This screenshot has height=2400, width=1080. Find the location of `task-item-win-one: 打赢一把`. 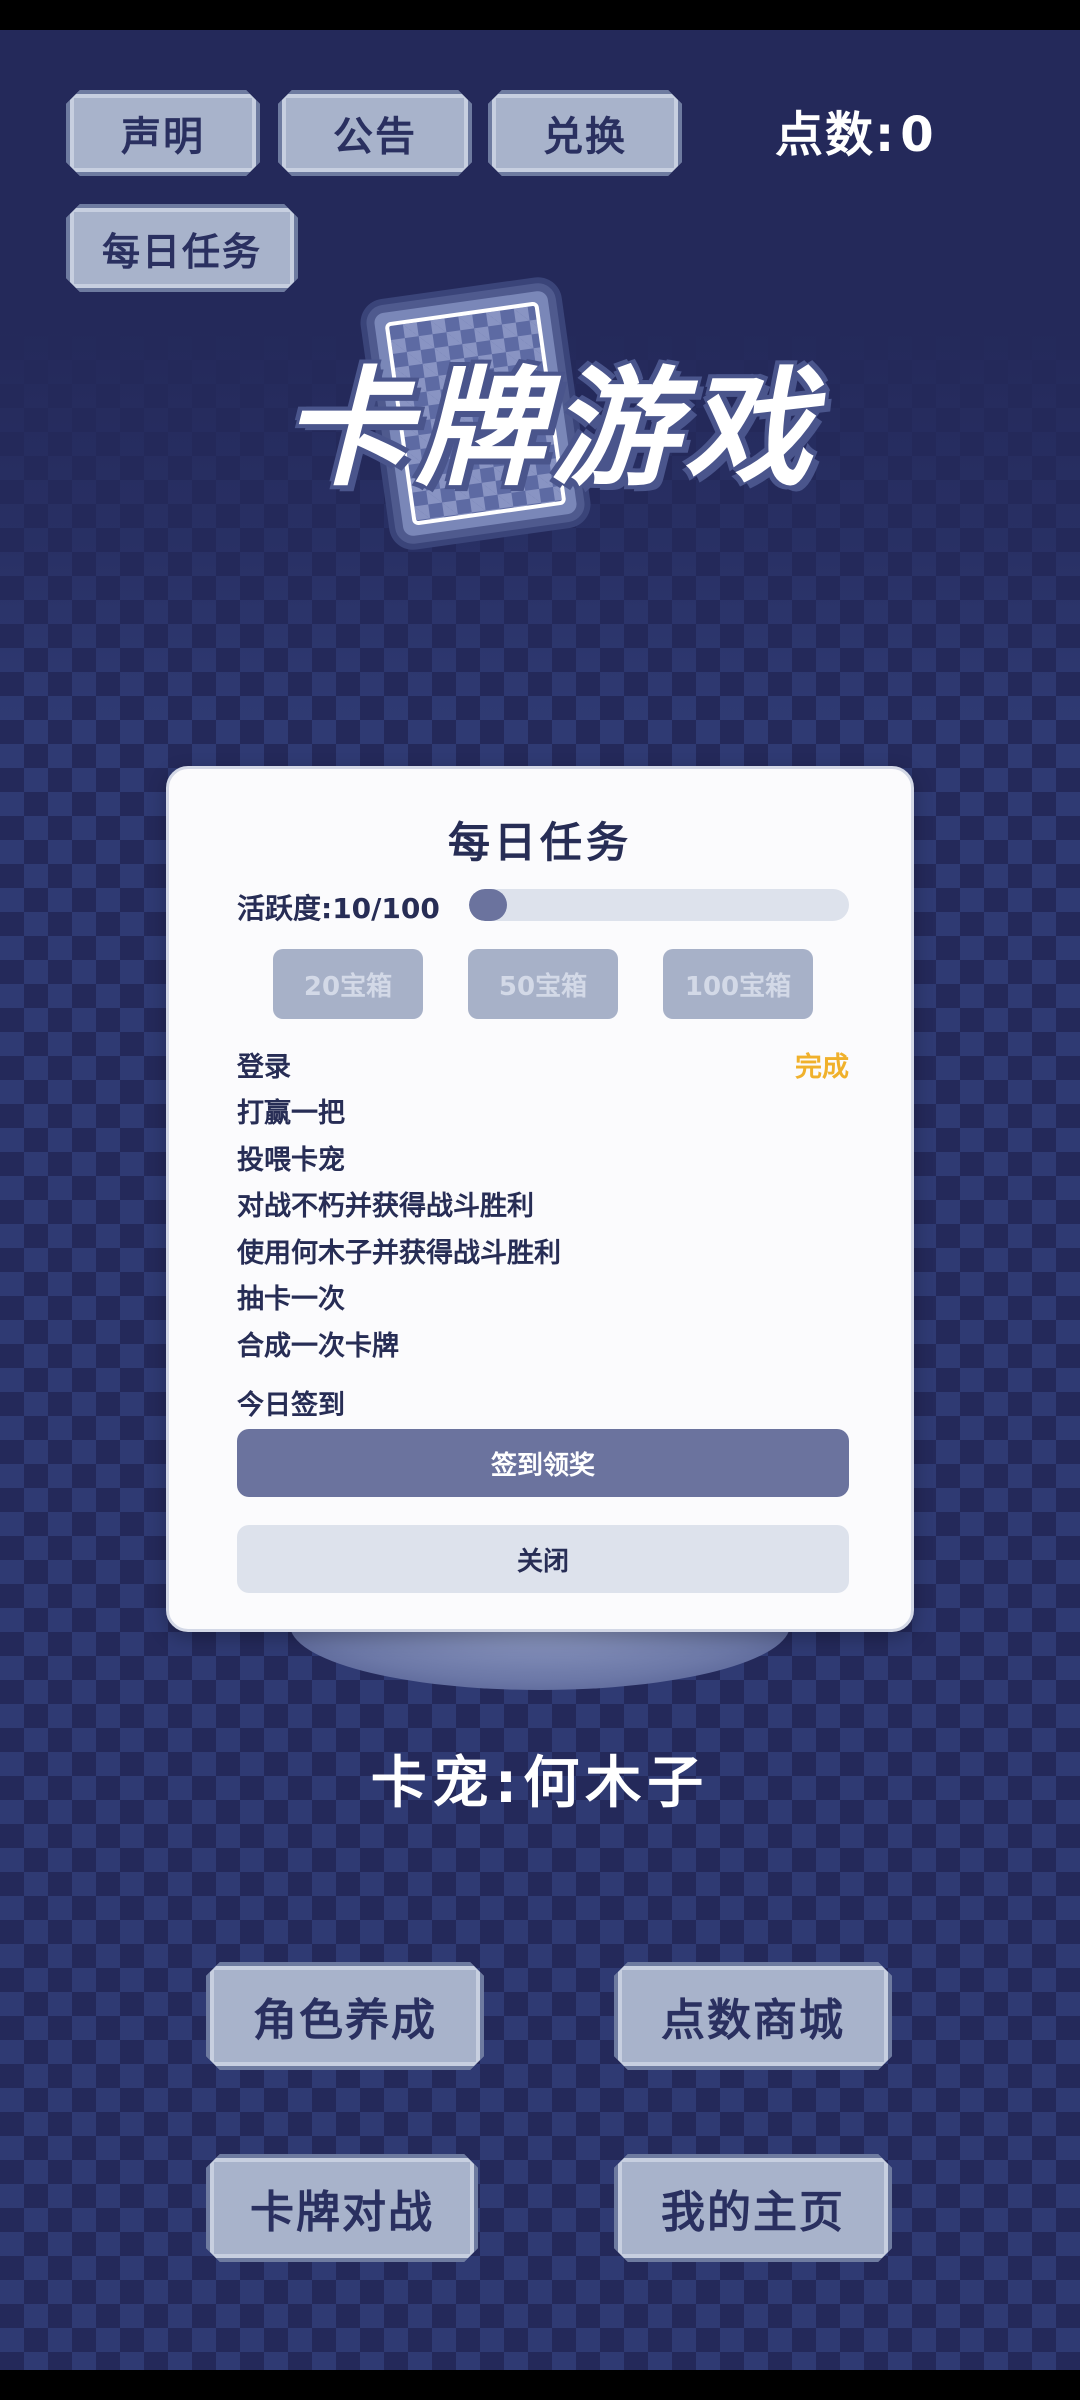

task-item-win-one: 打赢一把 is located at coordinates (543, 1111).